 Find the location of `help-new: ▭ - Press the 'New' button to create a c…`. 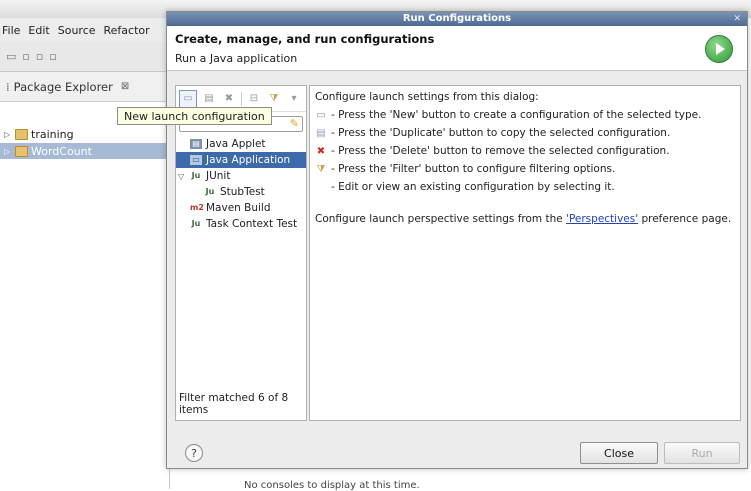

help-new: ▭ - Press the 'New' button to create a c… is located at coordinates (525, 115).